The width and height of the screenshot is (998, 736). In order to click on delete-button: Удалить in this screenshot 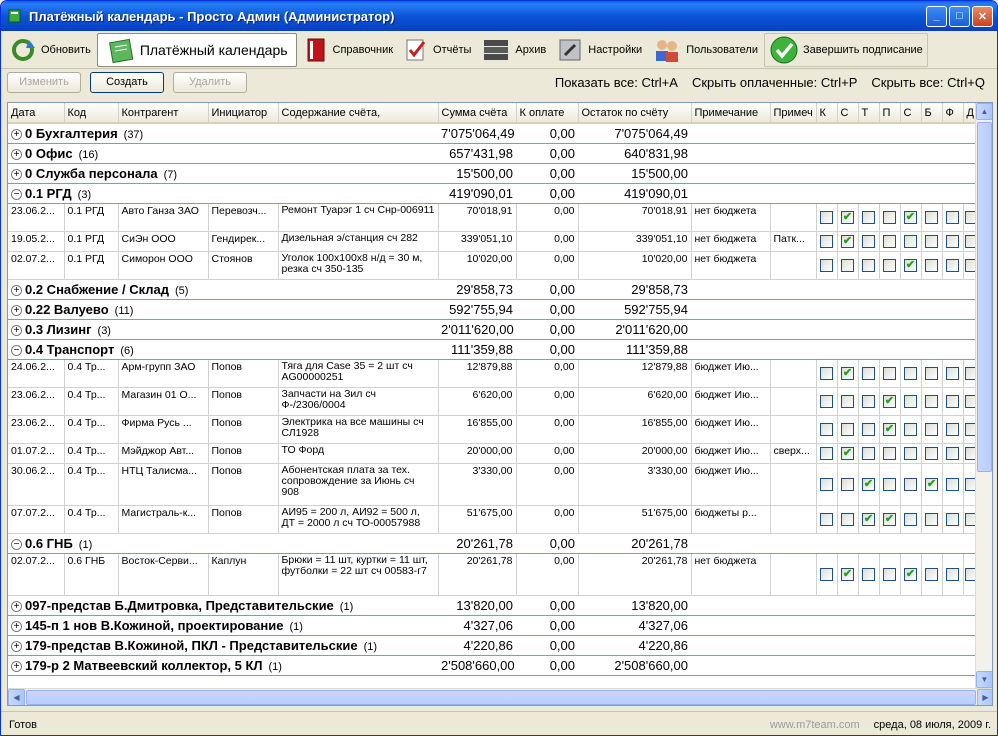, I will do `click(210, 82)`.